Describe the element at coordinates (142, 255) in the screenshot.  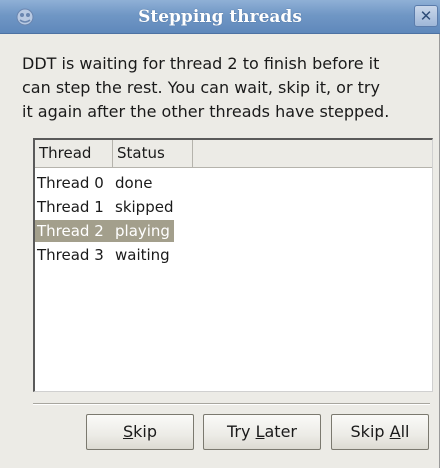
I see `status-cell: waiting` at that location.